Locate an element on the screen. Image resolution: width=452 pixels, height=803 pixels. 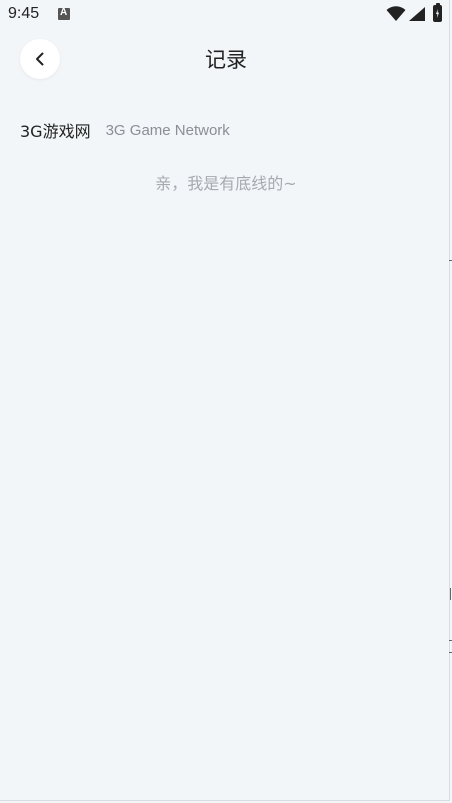
a-letter-icon is located at coordinates (64, 13).